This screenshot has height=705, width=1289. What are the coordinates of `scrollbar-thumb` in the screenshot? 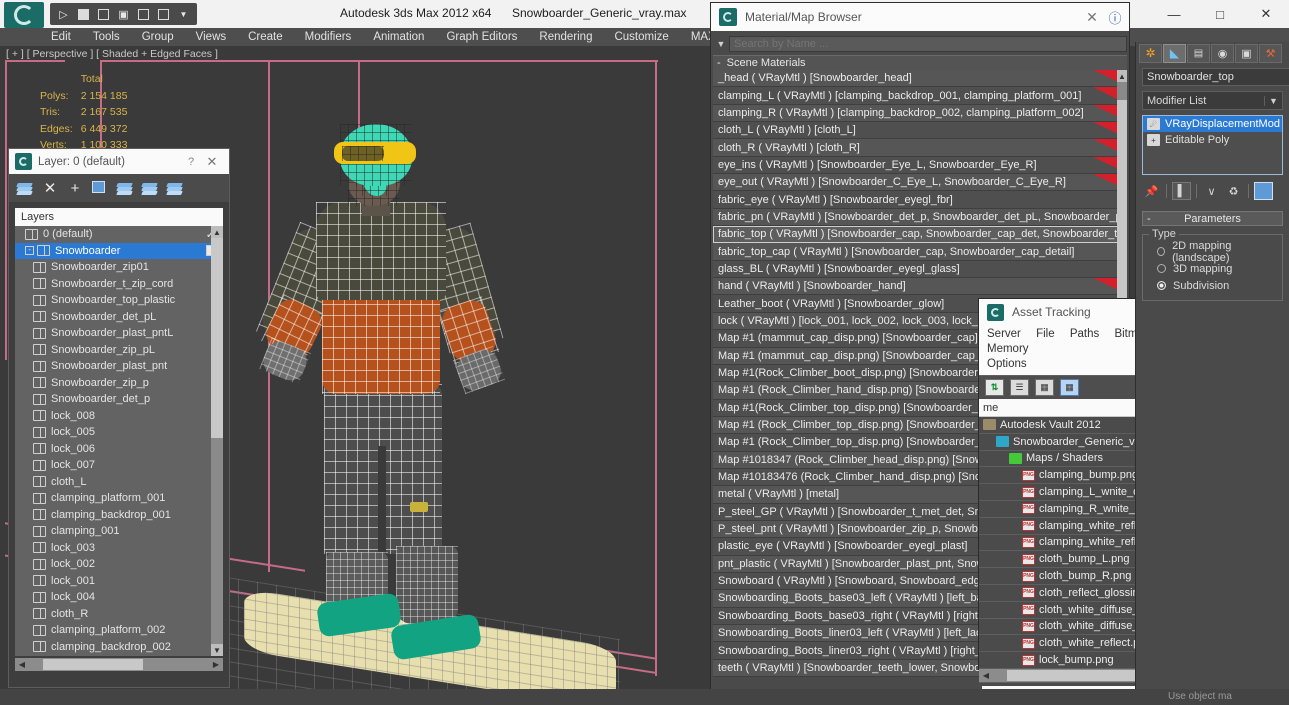 It's located at (217, 338).